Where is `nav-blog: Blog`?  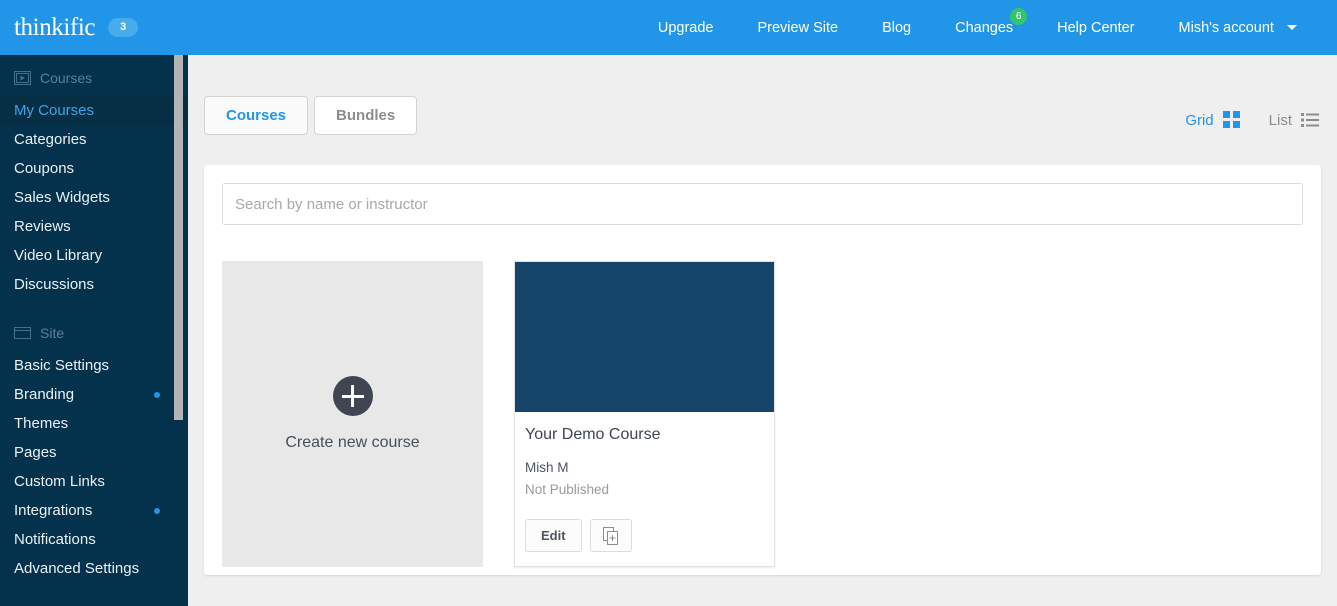 nav-blog: Blog is located at coordinates (896, 28).